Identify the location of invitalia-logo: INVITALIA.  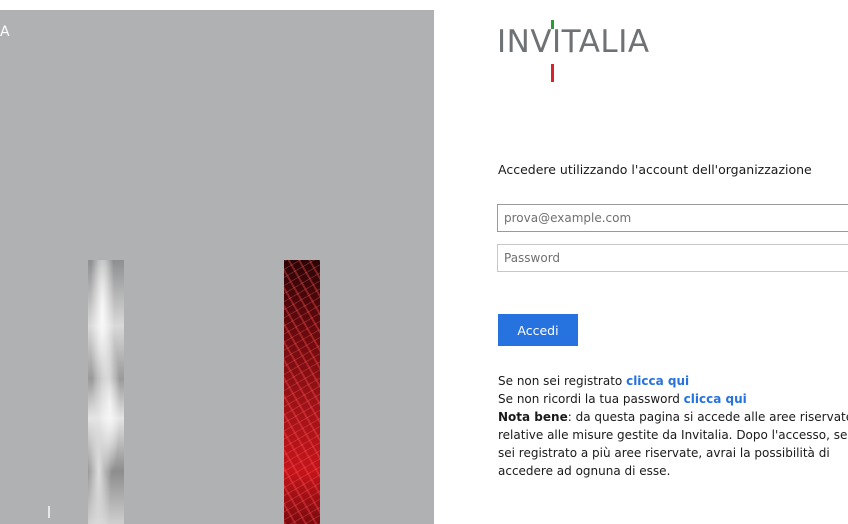
(577, 52).